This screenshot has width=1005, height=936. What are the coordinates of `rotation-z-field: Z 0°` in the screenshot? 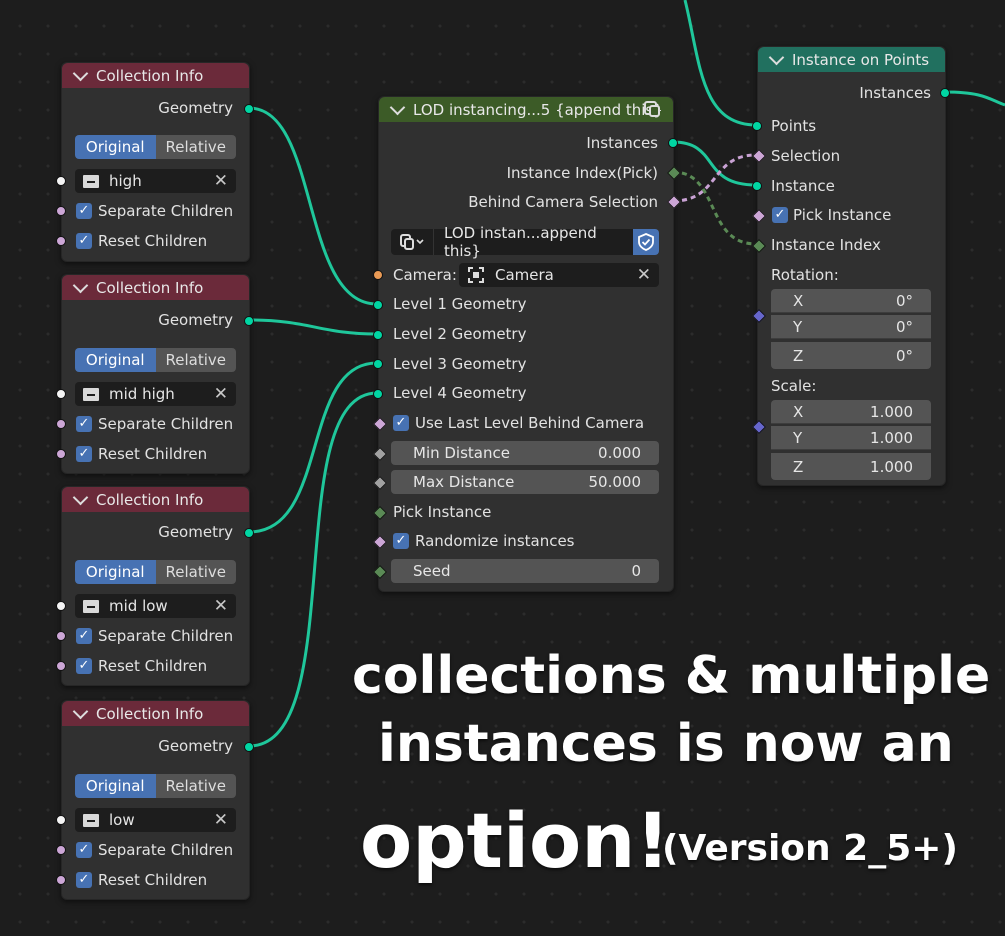 It's located at (851, 355).